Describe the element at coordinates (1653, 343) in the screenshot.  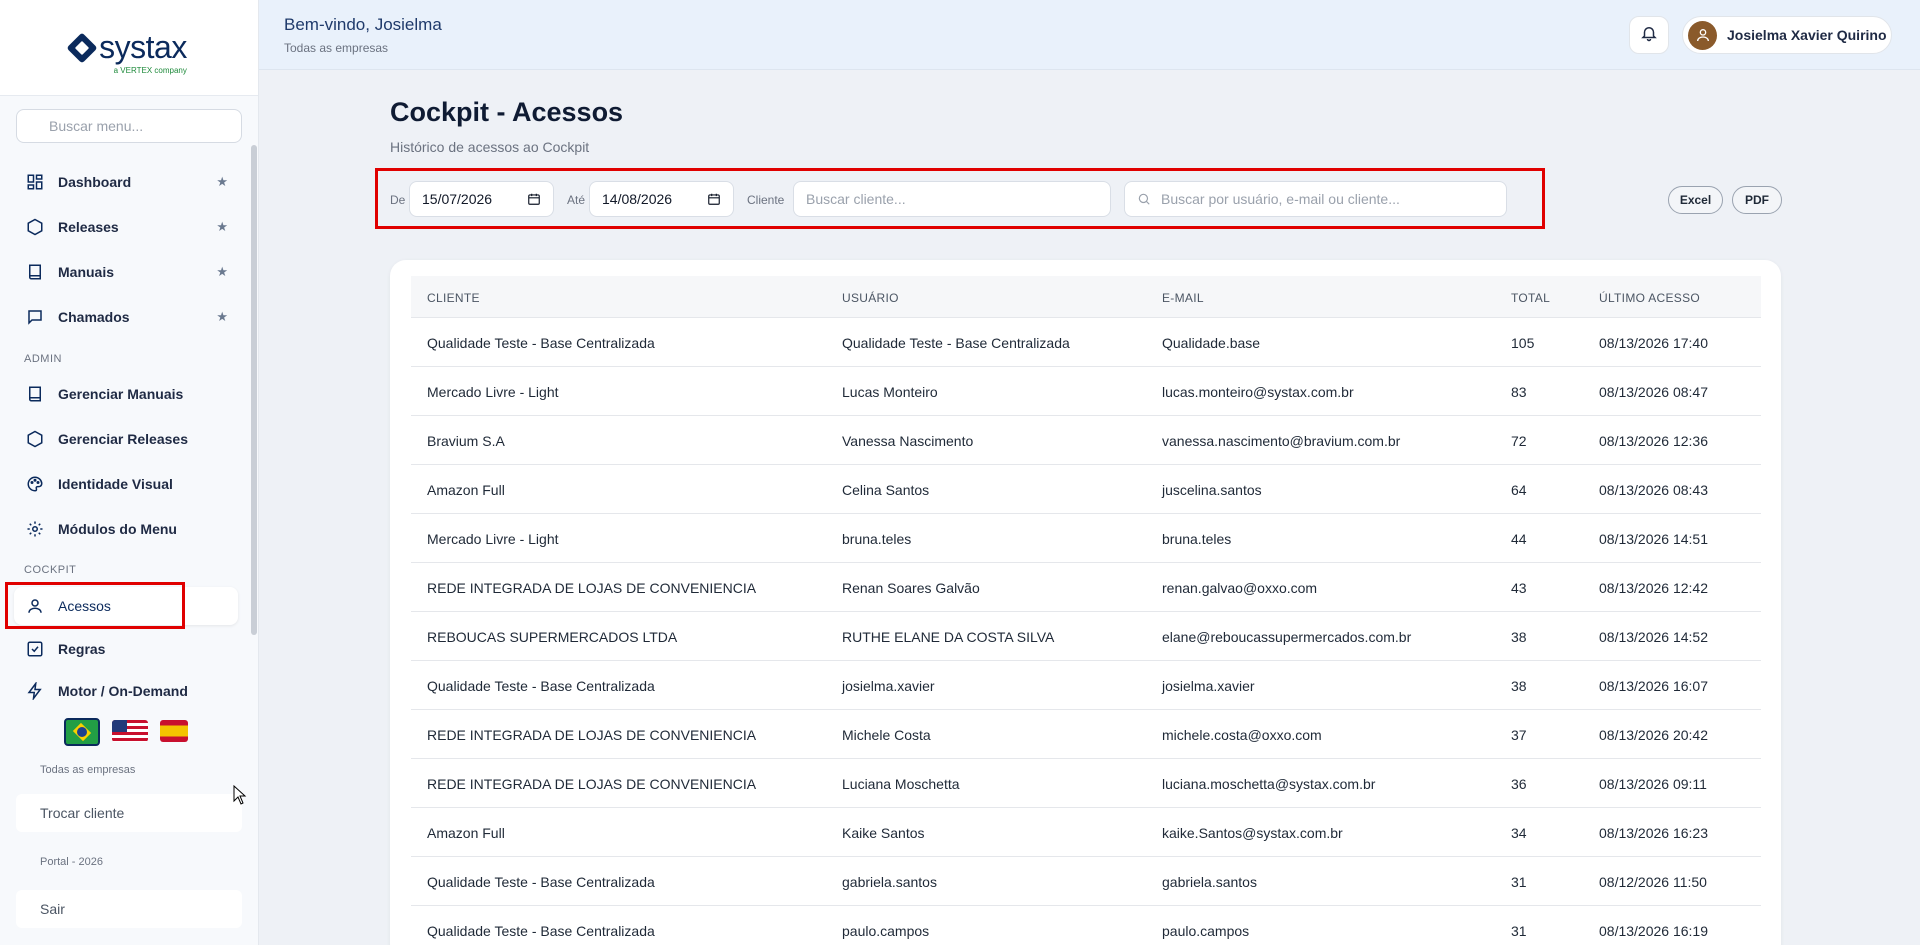
I see `cell-ultimo-acesso: 08/13/2026 17:40` at that location.